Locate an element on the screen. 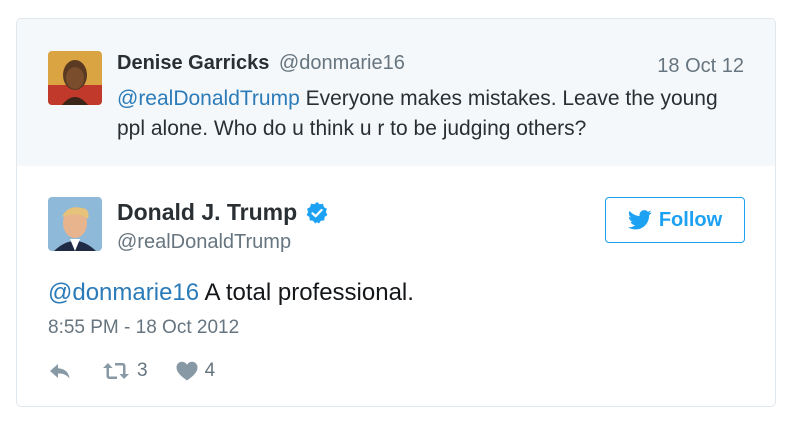 Image resolution: width=799 pixels, height=433 pixels. follow-button: Follow is located at coordinates (675, 220).